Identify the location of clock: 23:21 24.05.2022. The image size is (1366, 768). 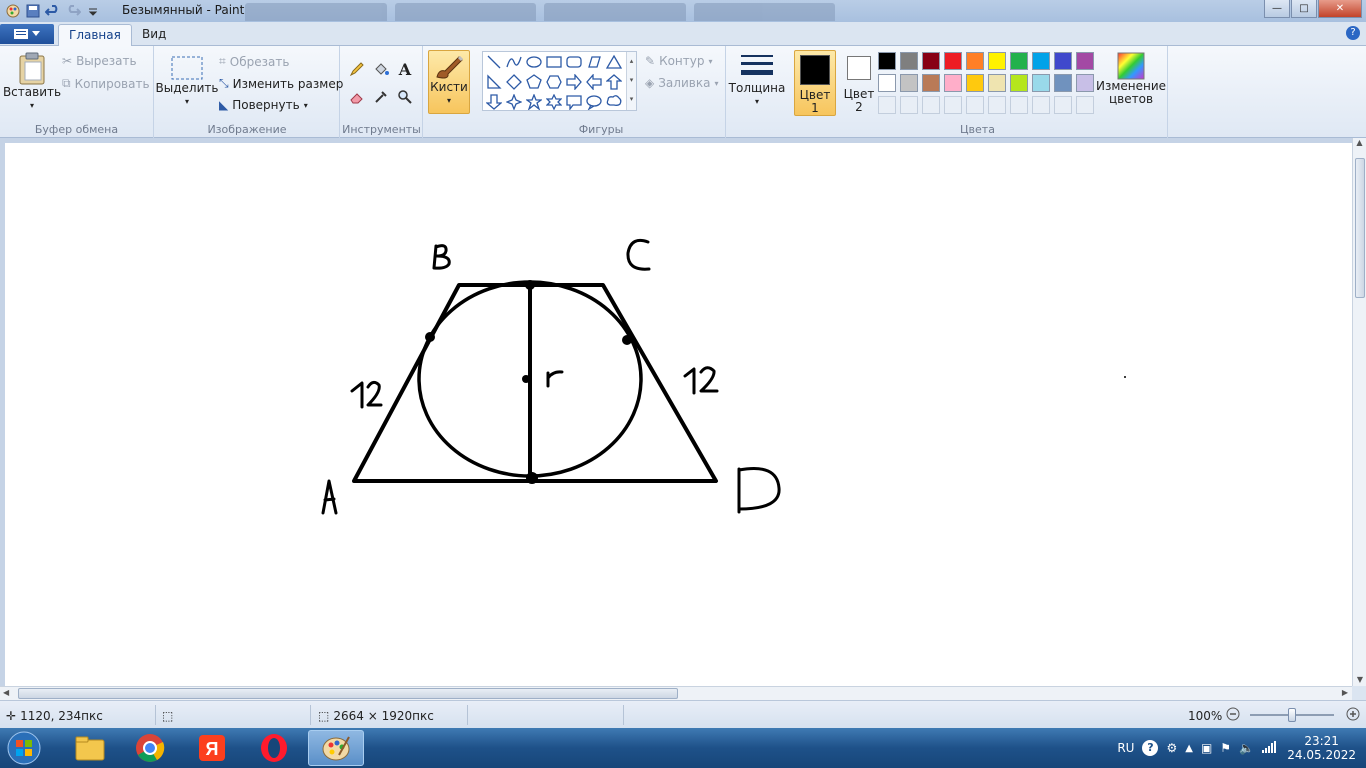
(1321, 748).